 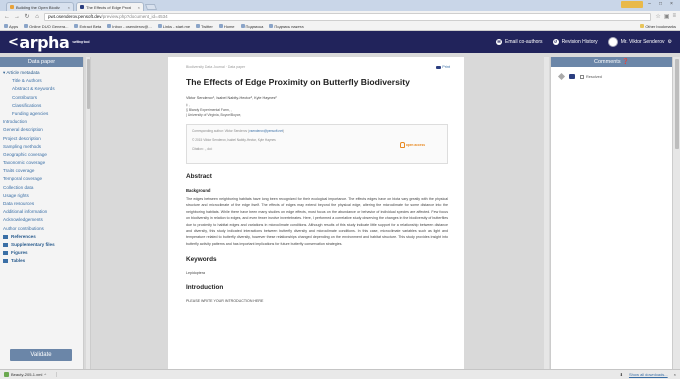 What do you see at coordinates (7, 17) in the screenshot?
I see `back-icon: ←` at bounding box center [7, 17].